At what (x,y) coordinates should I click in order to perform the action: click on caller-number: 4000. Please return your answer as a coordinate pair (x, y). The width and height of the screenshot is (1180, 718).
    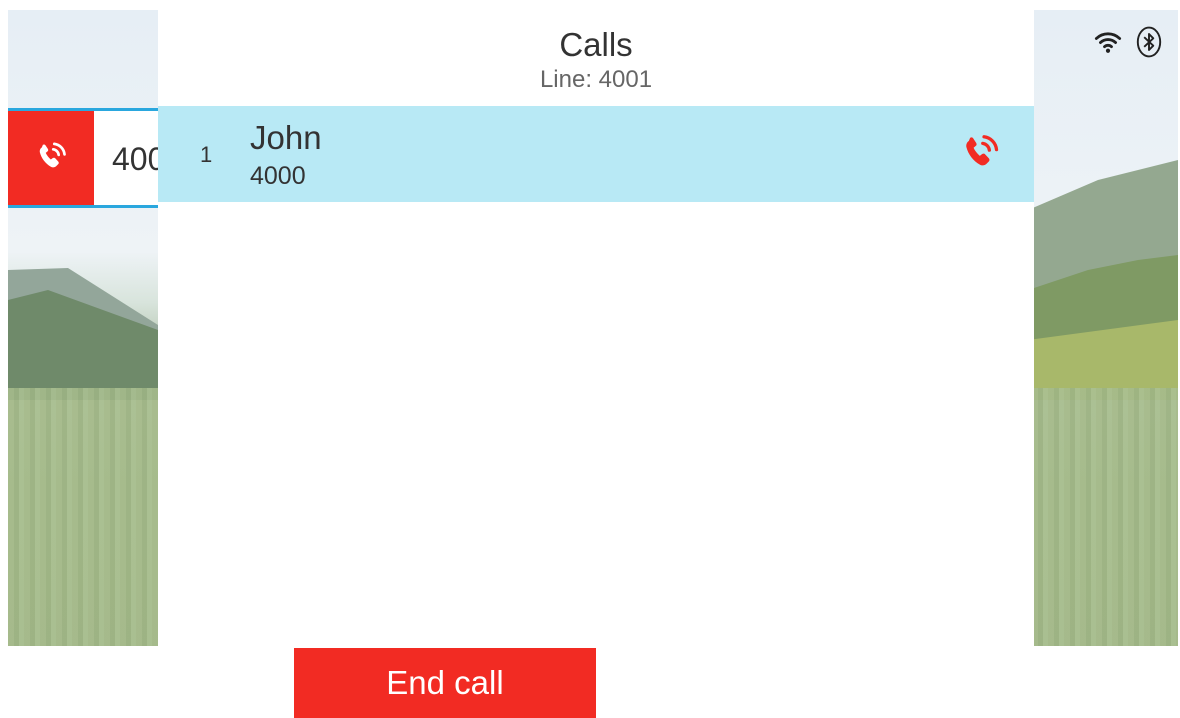
    Looking at the image, I should click on (278, 176).